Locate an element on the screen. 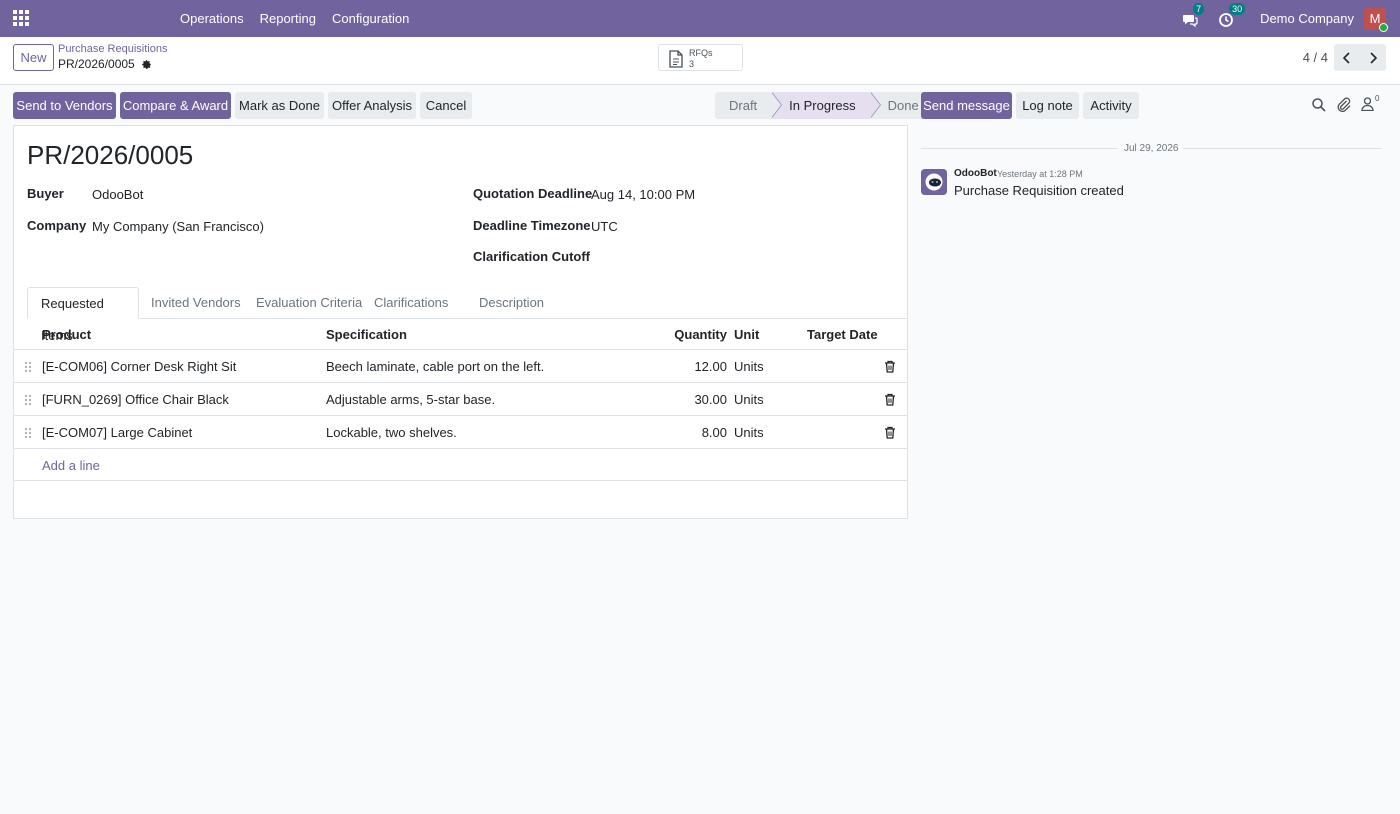  company-switcher: Demo Company is located at coordinates (1307, 18).